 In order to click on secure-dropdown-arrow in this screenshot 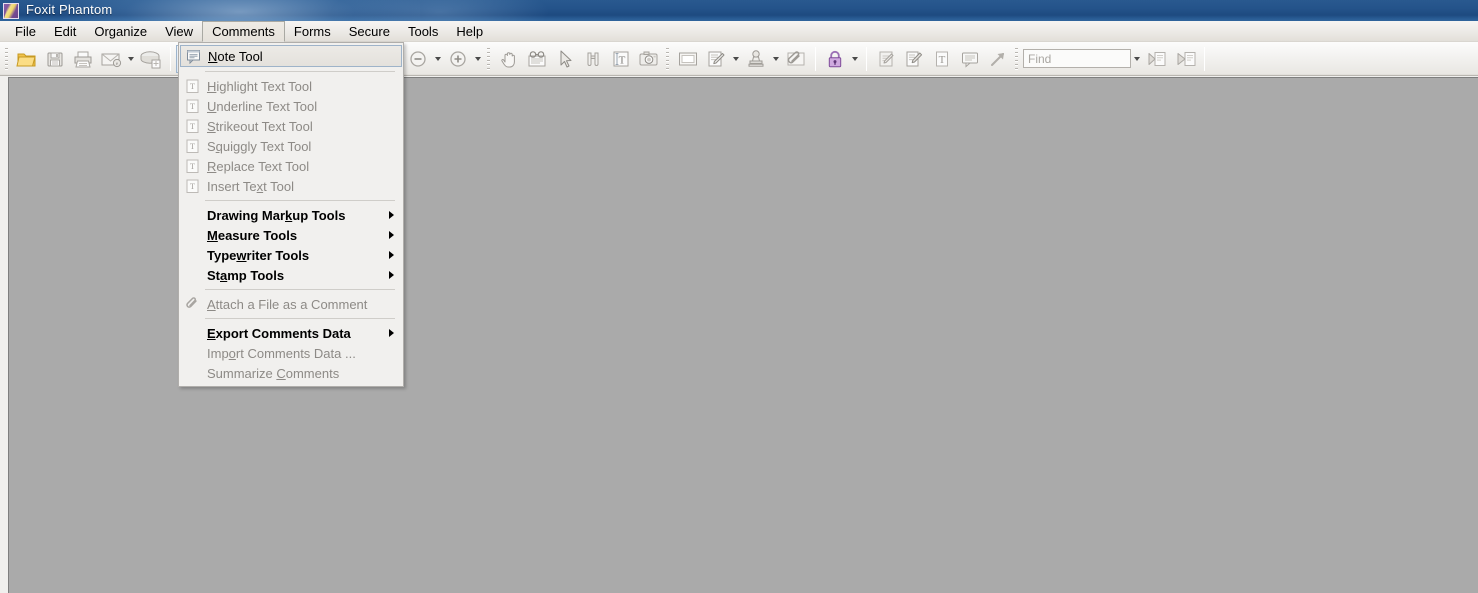, I will do `click(855, 59)`.